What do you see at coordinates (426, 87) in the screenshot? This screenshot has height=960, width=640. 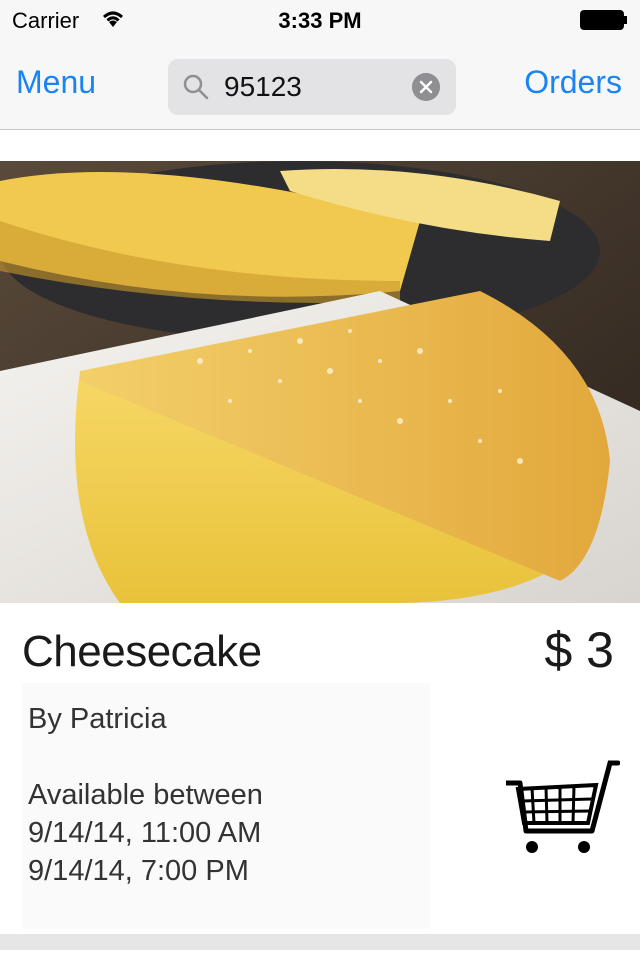 I see `clear-search-icon` at bounding box center [426, 87].